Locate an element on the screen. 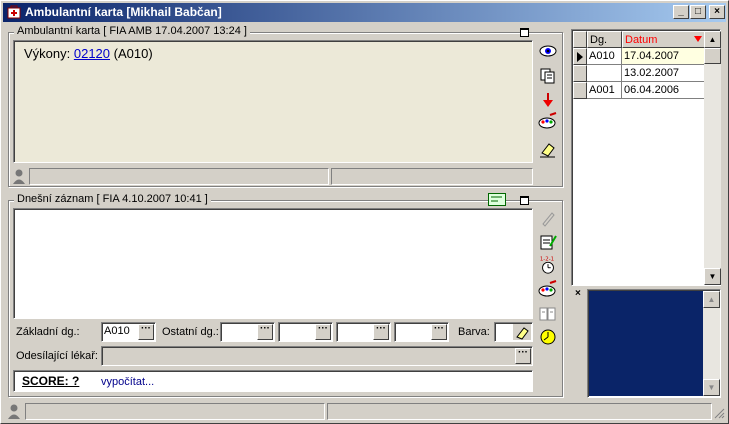 This screenshot has height=424, width=729. window-title: Ambulantní karta [Mikhail Babčan] is located at coordinates (123, 12).